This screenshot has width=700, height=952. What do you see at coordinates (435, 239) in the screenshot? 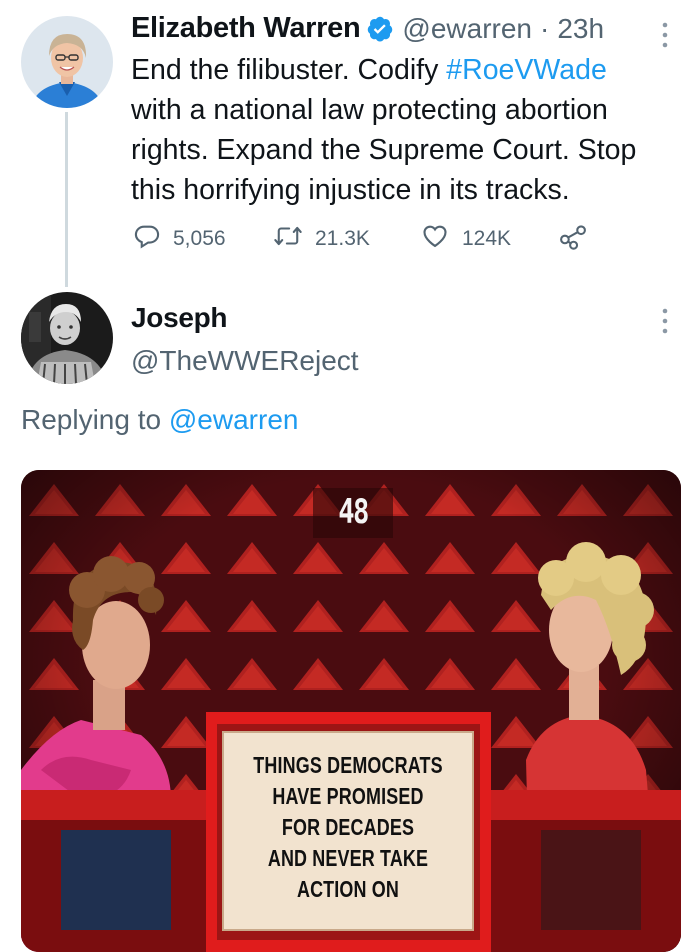
I see `heart-icon` at bounding box center [435, 239].